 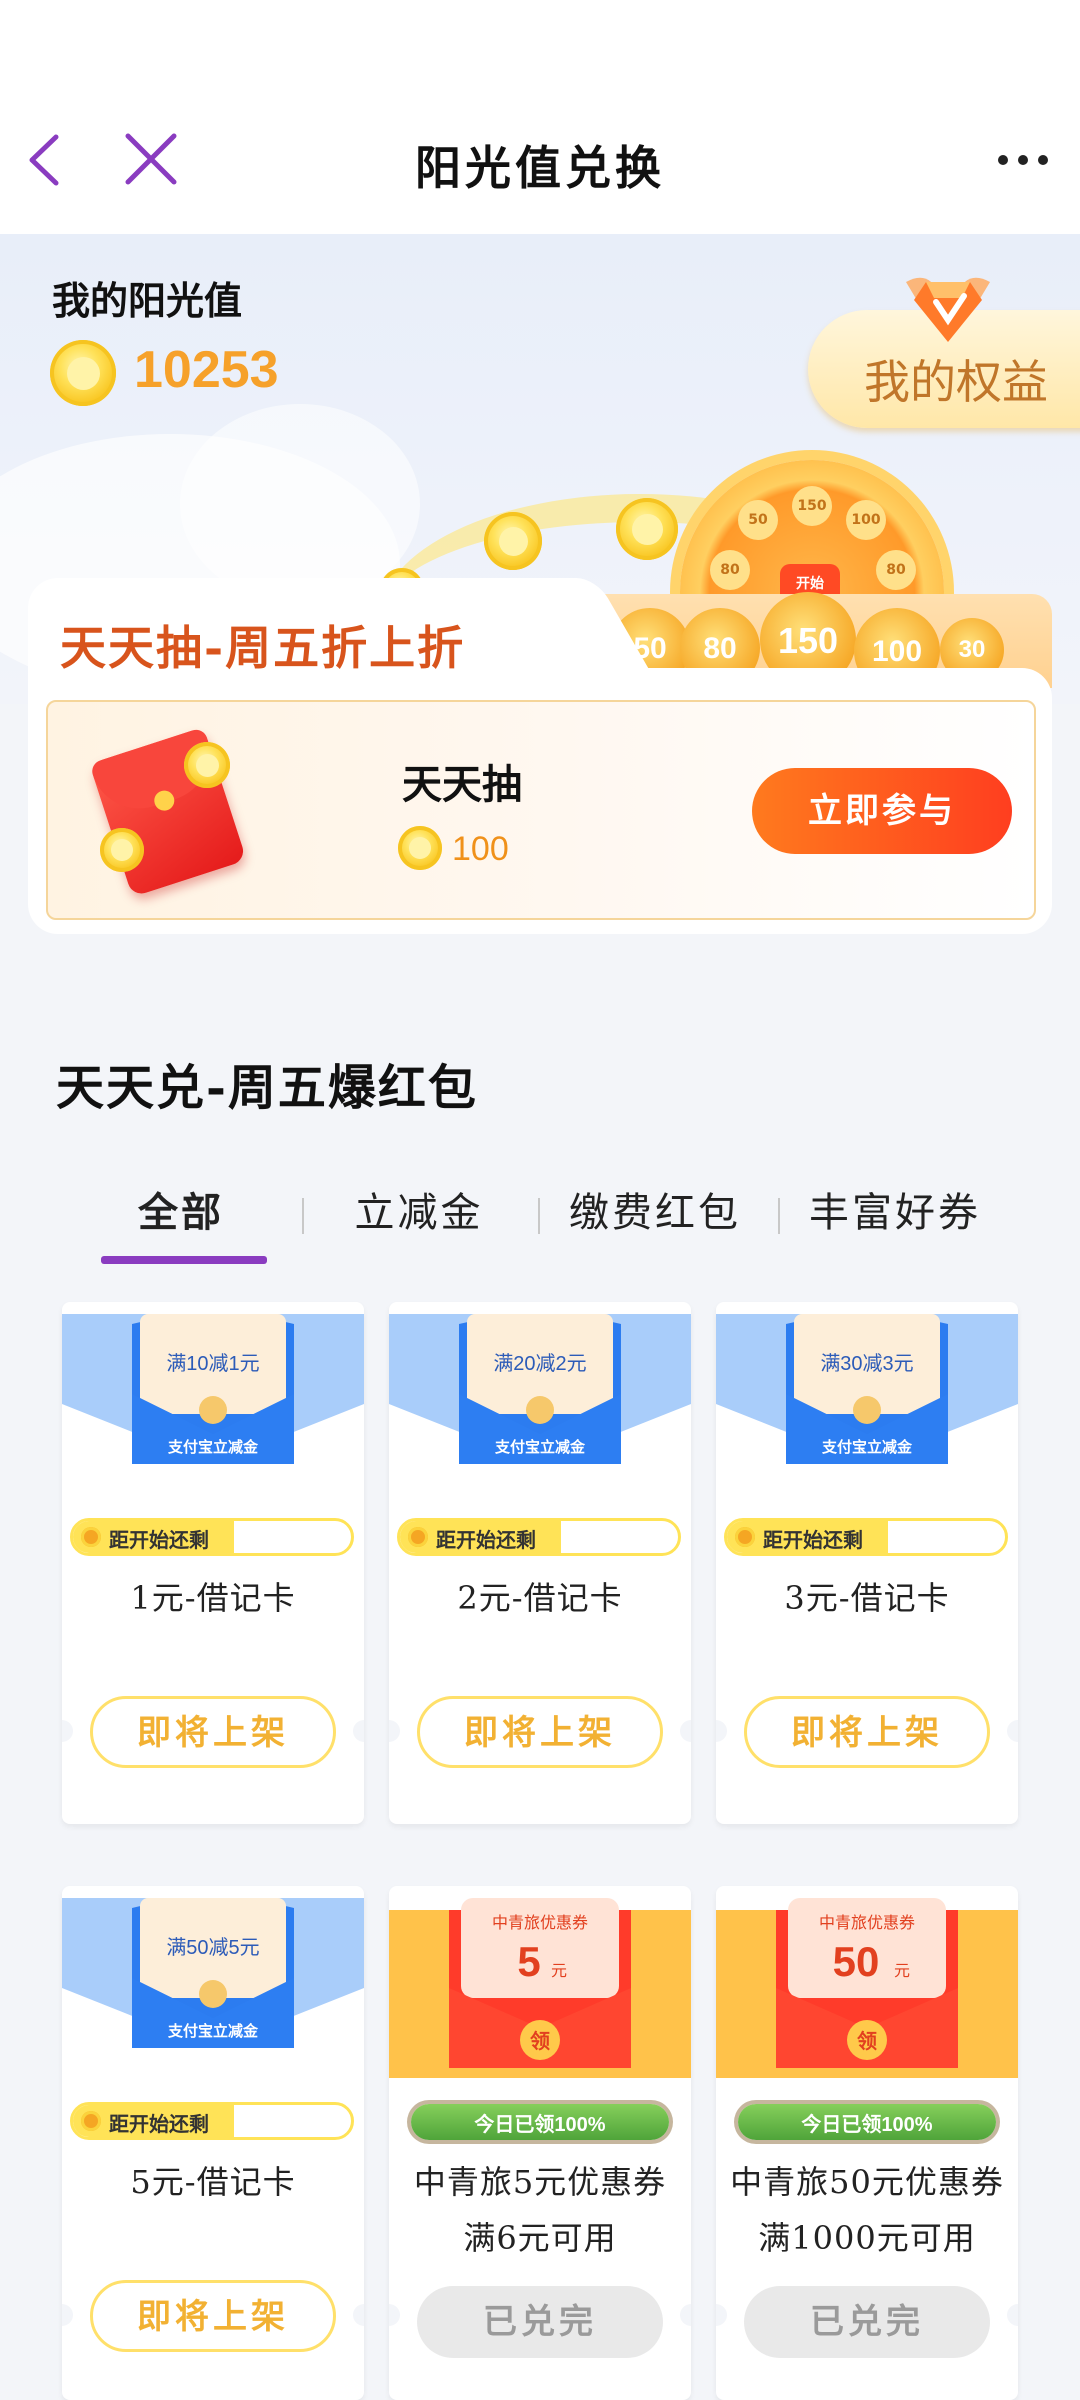 I want to click on more-options-icon, so click(x=1028, y=160).